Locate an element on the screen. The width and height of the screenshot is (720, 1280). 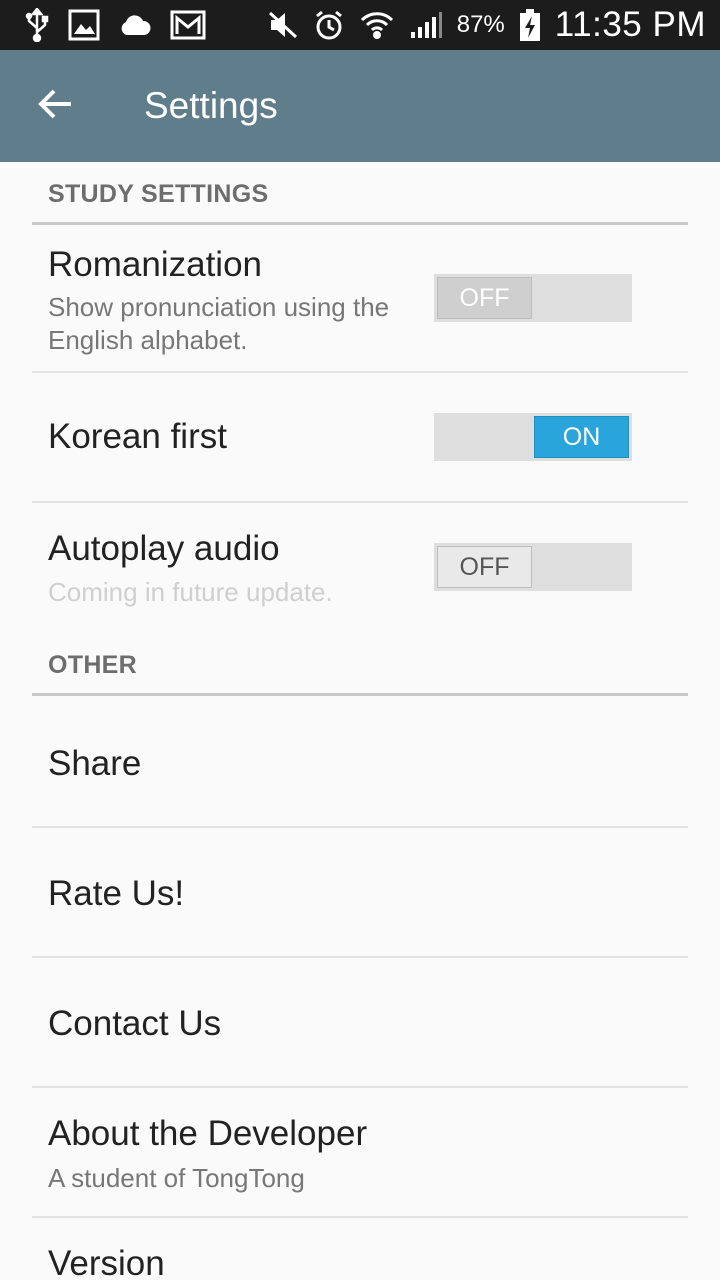
setting-title: Rate Us! is located at coordinates (116, 893).